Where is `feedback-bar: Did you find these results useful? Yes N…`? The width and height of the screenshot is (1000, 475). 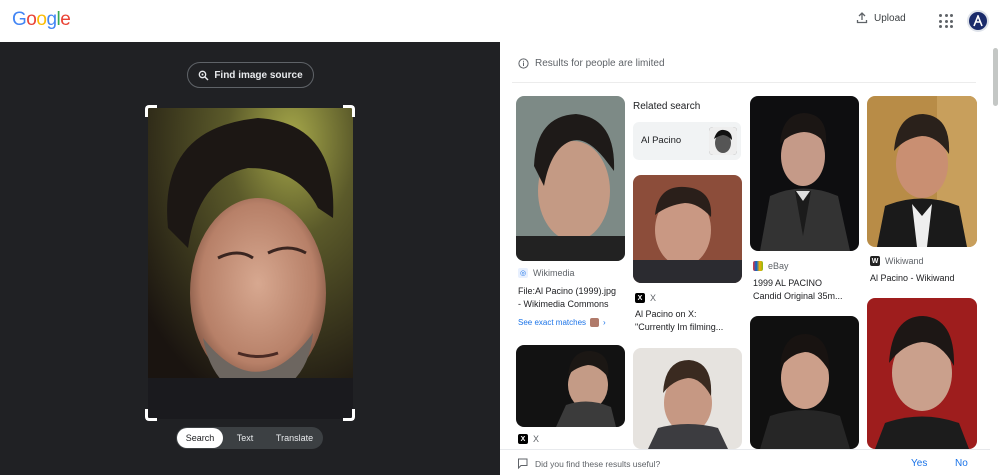
feedback-bar: Did you find these results useful? Yes N… is located at coordinates (745, 462).